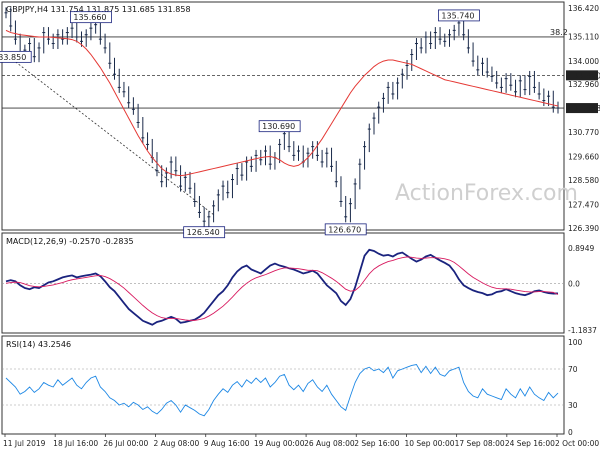  What do you see at coordinates (573, 405) in the screenshot?
I see `rsi-y-tick: 30` at bounding box center [573, 405].